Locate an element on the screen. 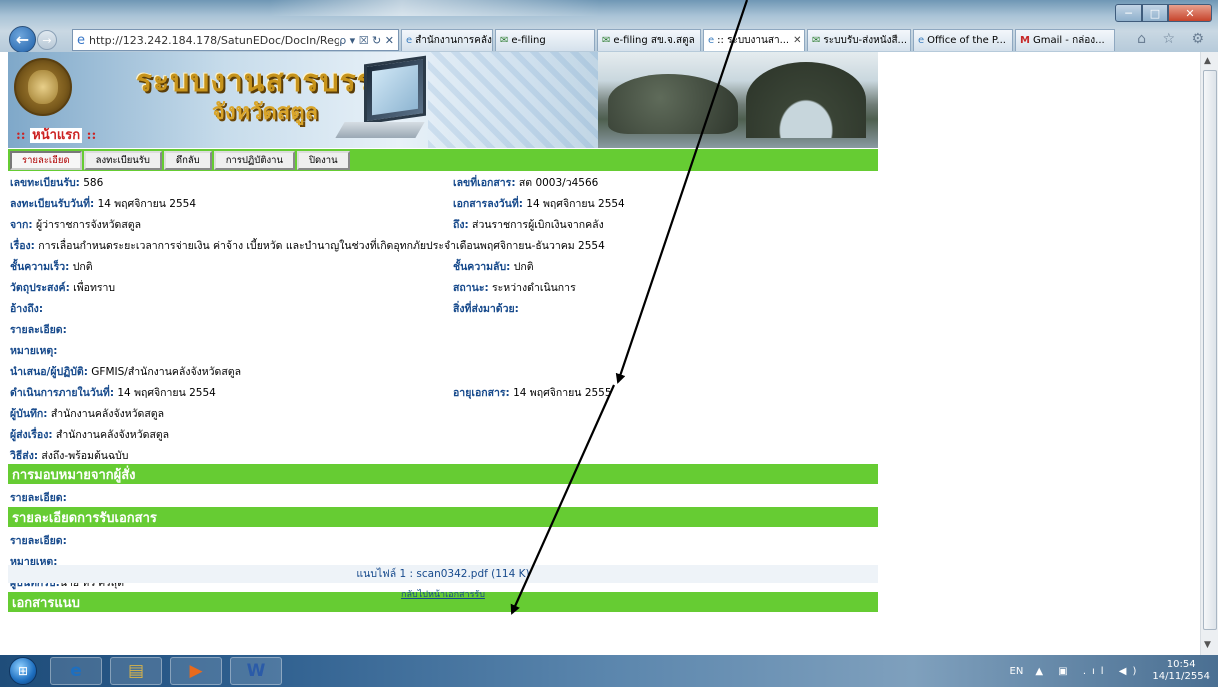 Image resolution: width=1218 pixels, height=687 pixels. assign-detail-row: รายละเอียด: is located at coordinates (38, 498).